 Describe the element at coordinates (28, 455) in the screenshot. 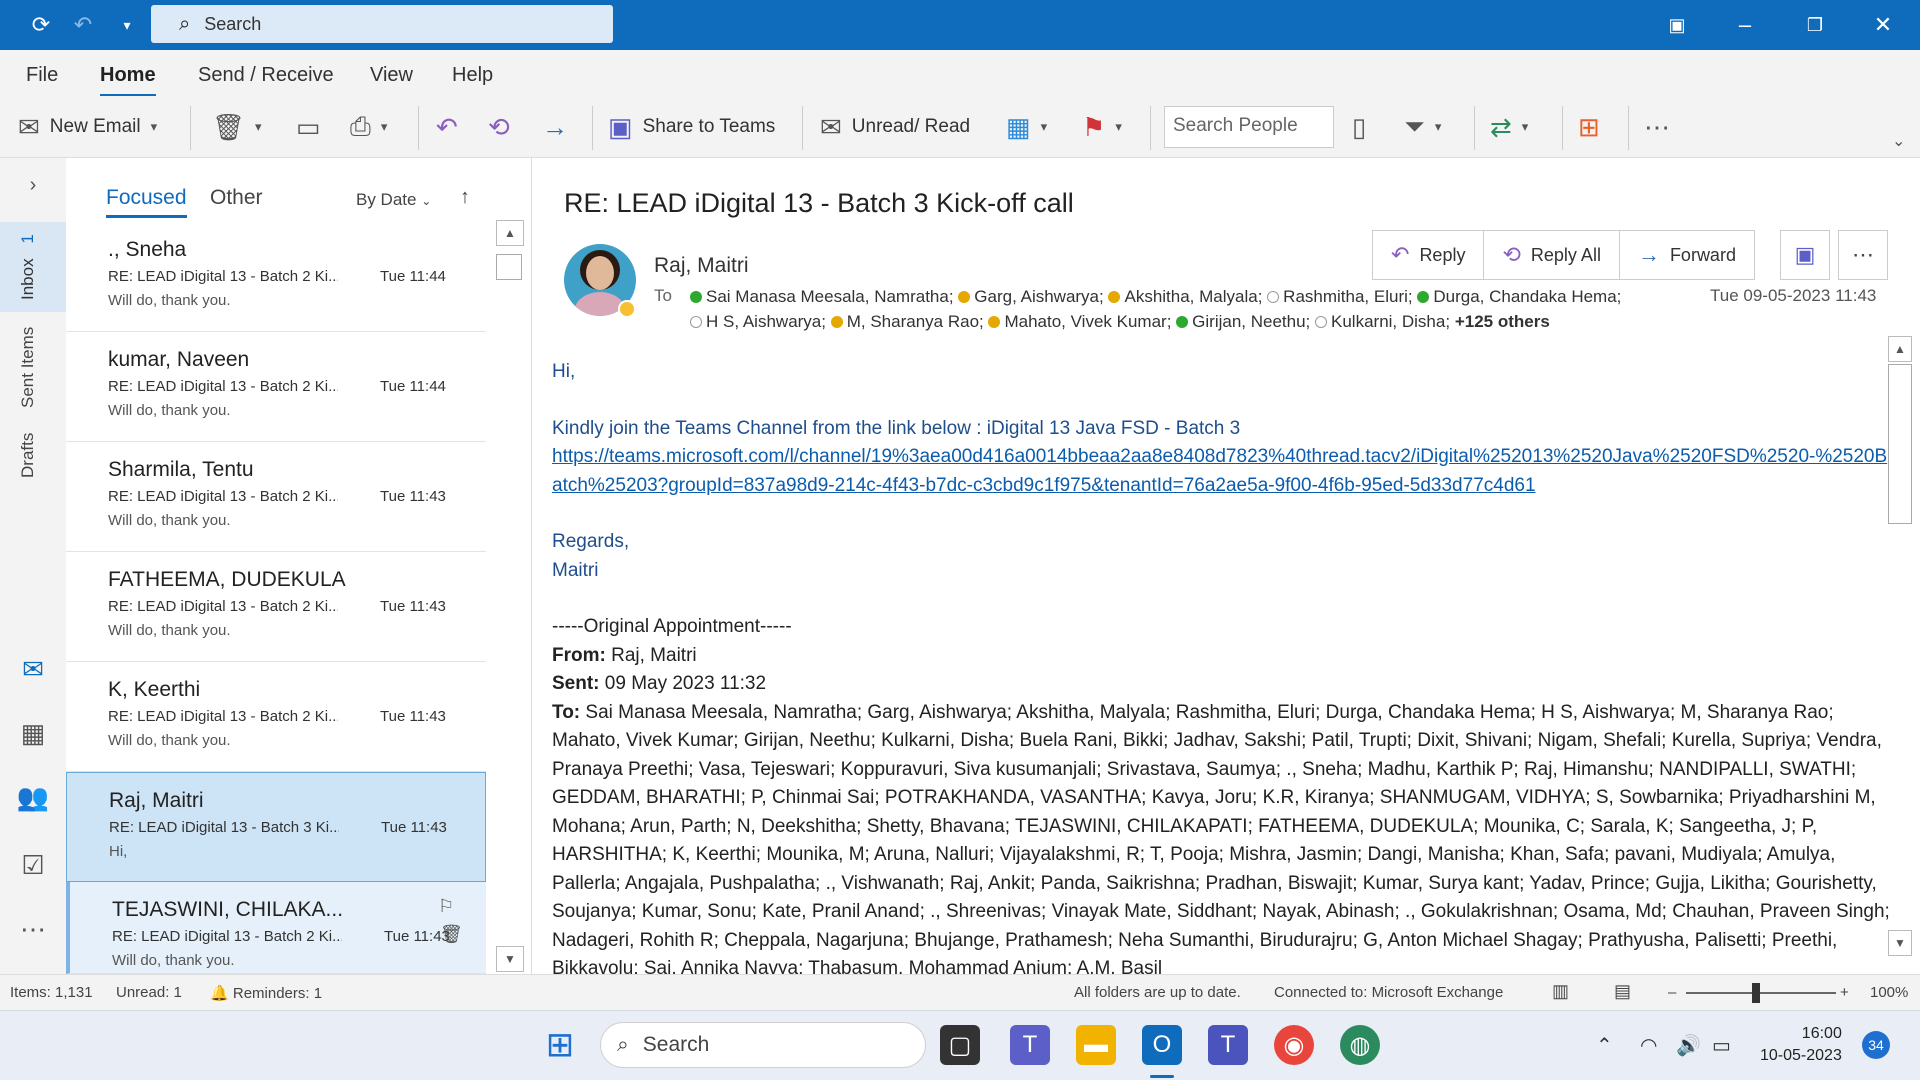

I see `folder-drafts: Drafts` at that location.